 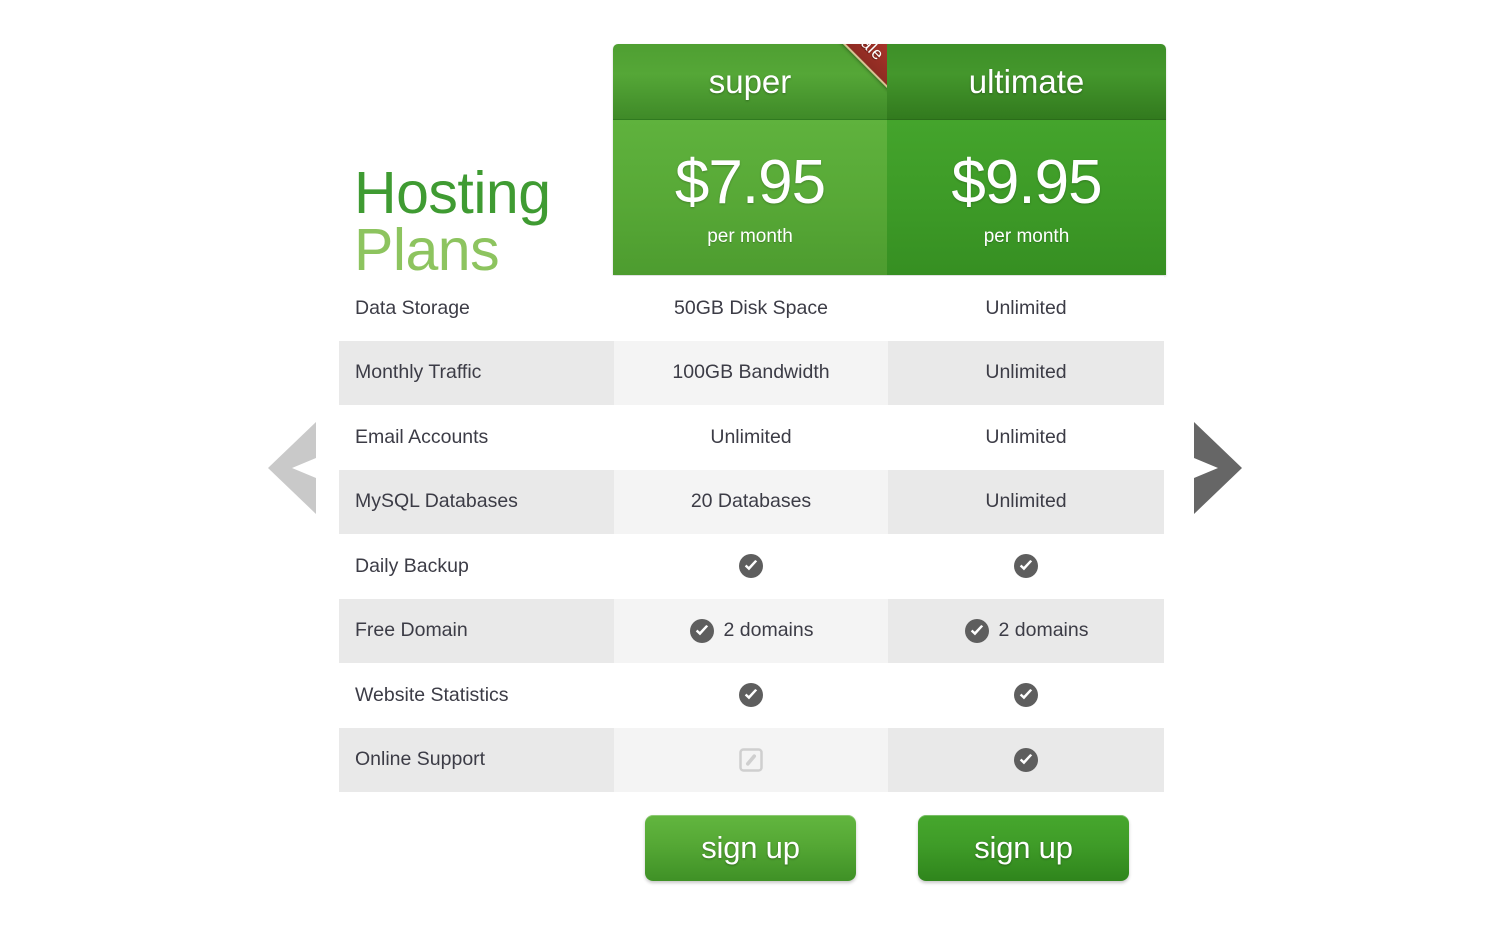 I want to click on plan-name-super: super, so click(x=750, y=81).